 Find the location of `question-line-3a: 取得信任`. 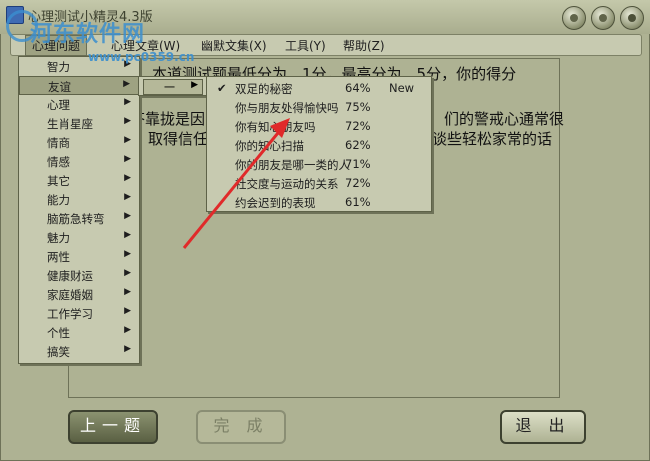

question-line-3a: 取得信任 is located at coordinates (178, 139).